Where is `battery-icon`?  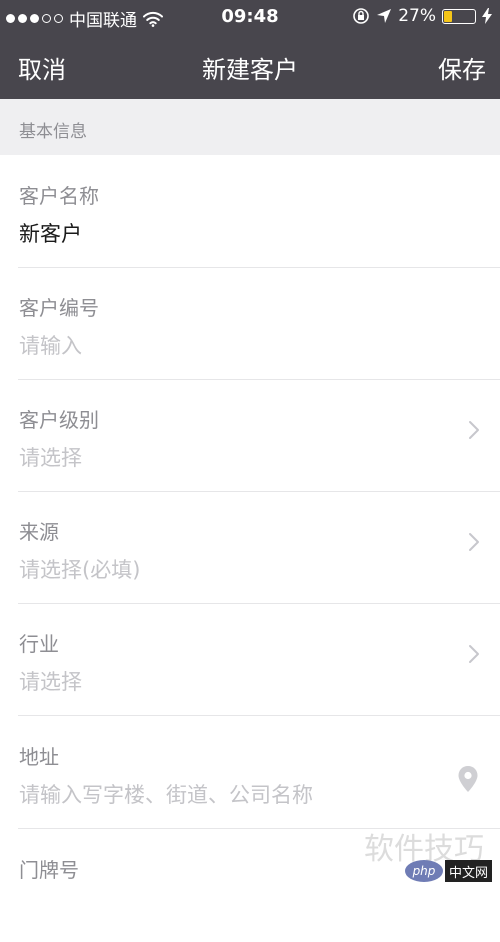 battery-icon is located at coordinates (459, 16).